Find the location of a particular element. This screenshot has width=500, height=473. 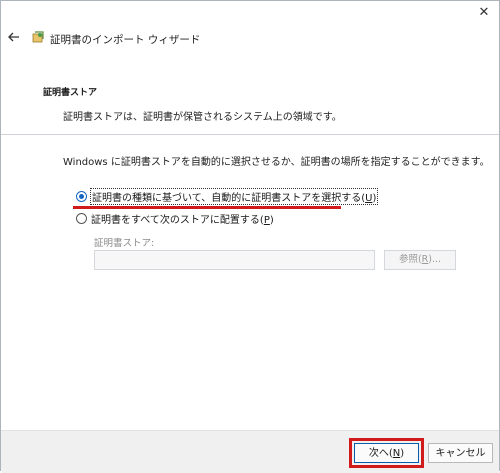

window-title: 証明書のインポート ウィザード is located at coordinates (125, 40).